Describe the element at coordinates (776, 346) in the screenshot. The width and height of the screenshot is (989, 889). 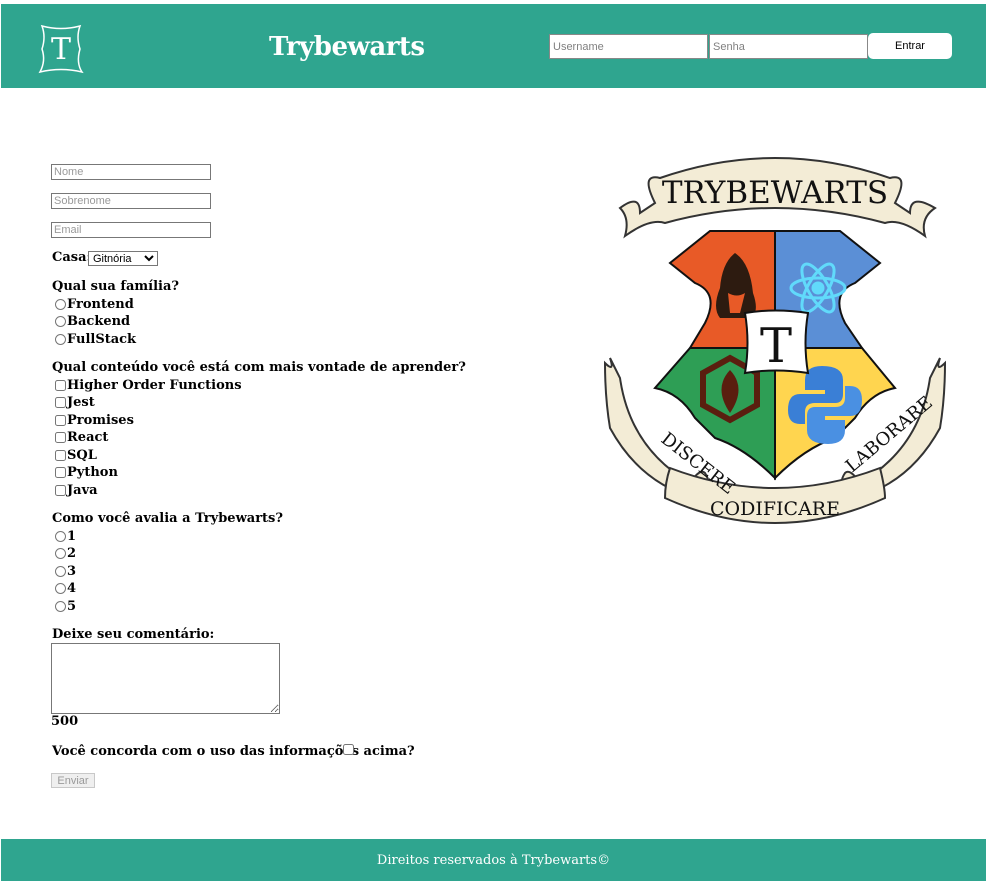
I see `crest-center-letter: T` at that location.